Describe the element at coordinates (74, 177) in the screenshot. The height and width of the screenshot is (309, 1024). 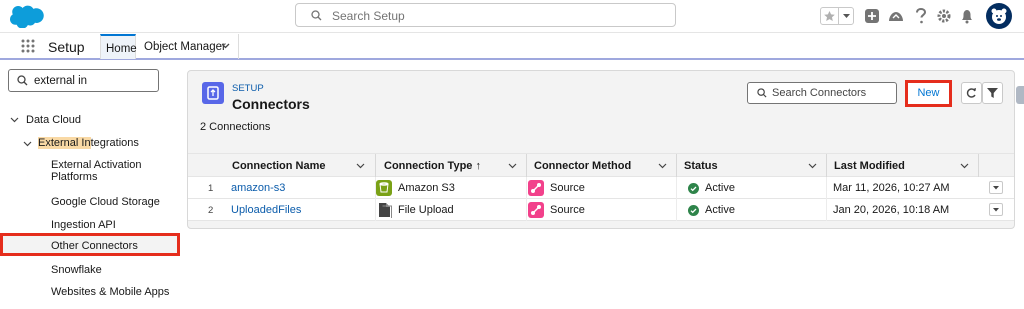
I see `tree-item-label: Platforms` at that location.